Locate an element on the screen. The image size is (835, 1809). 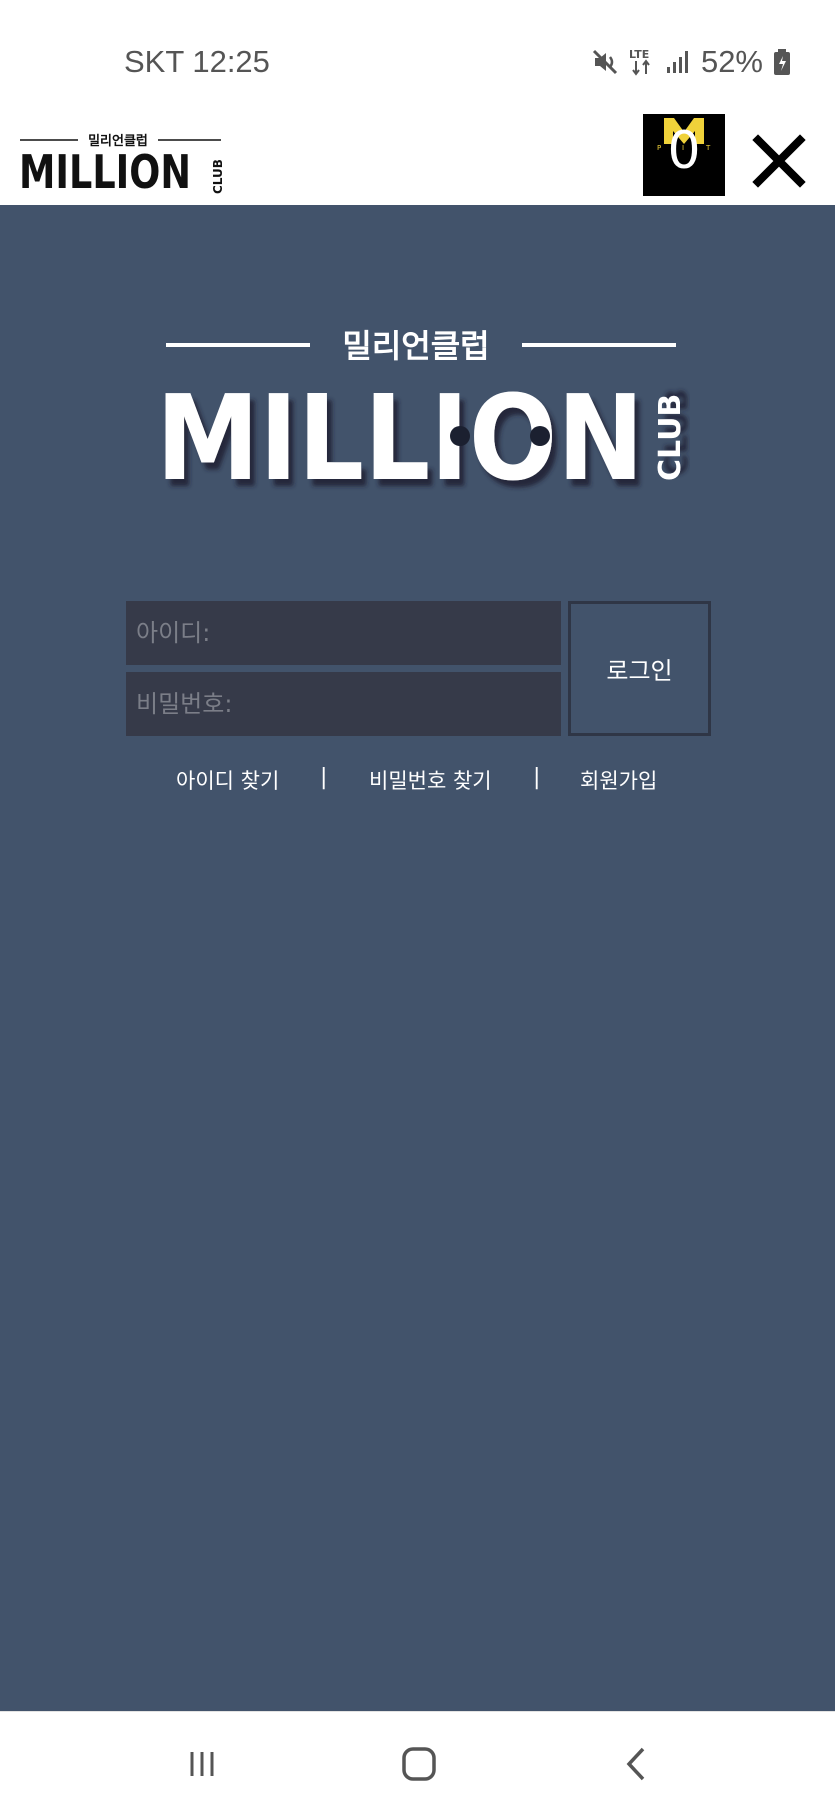
status-icons: LTE 52% is located at coordinates (691, 62).